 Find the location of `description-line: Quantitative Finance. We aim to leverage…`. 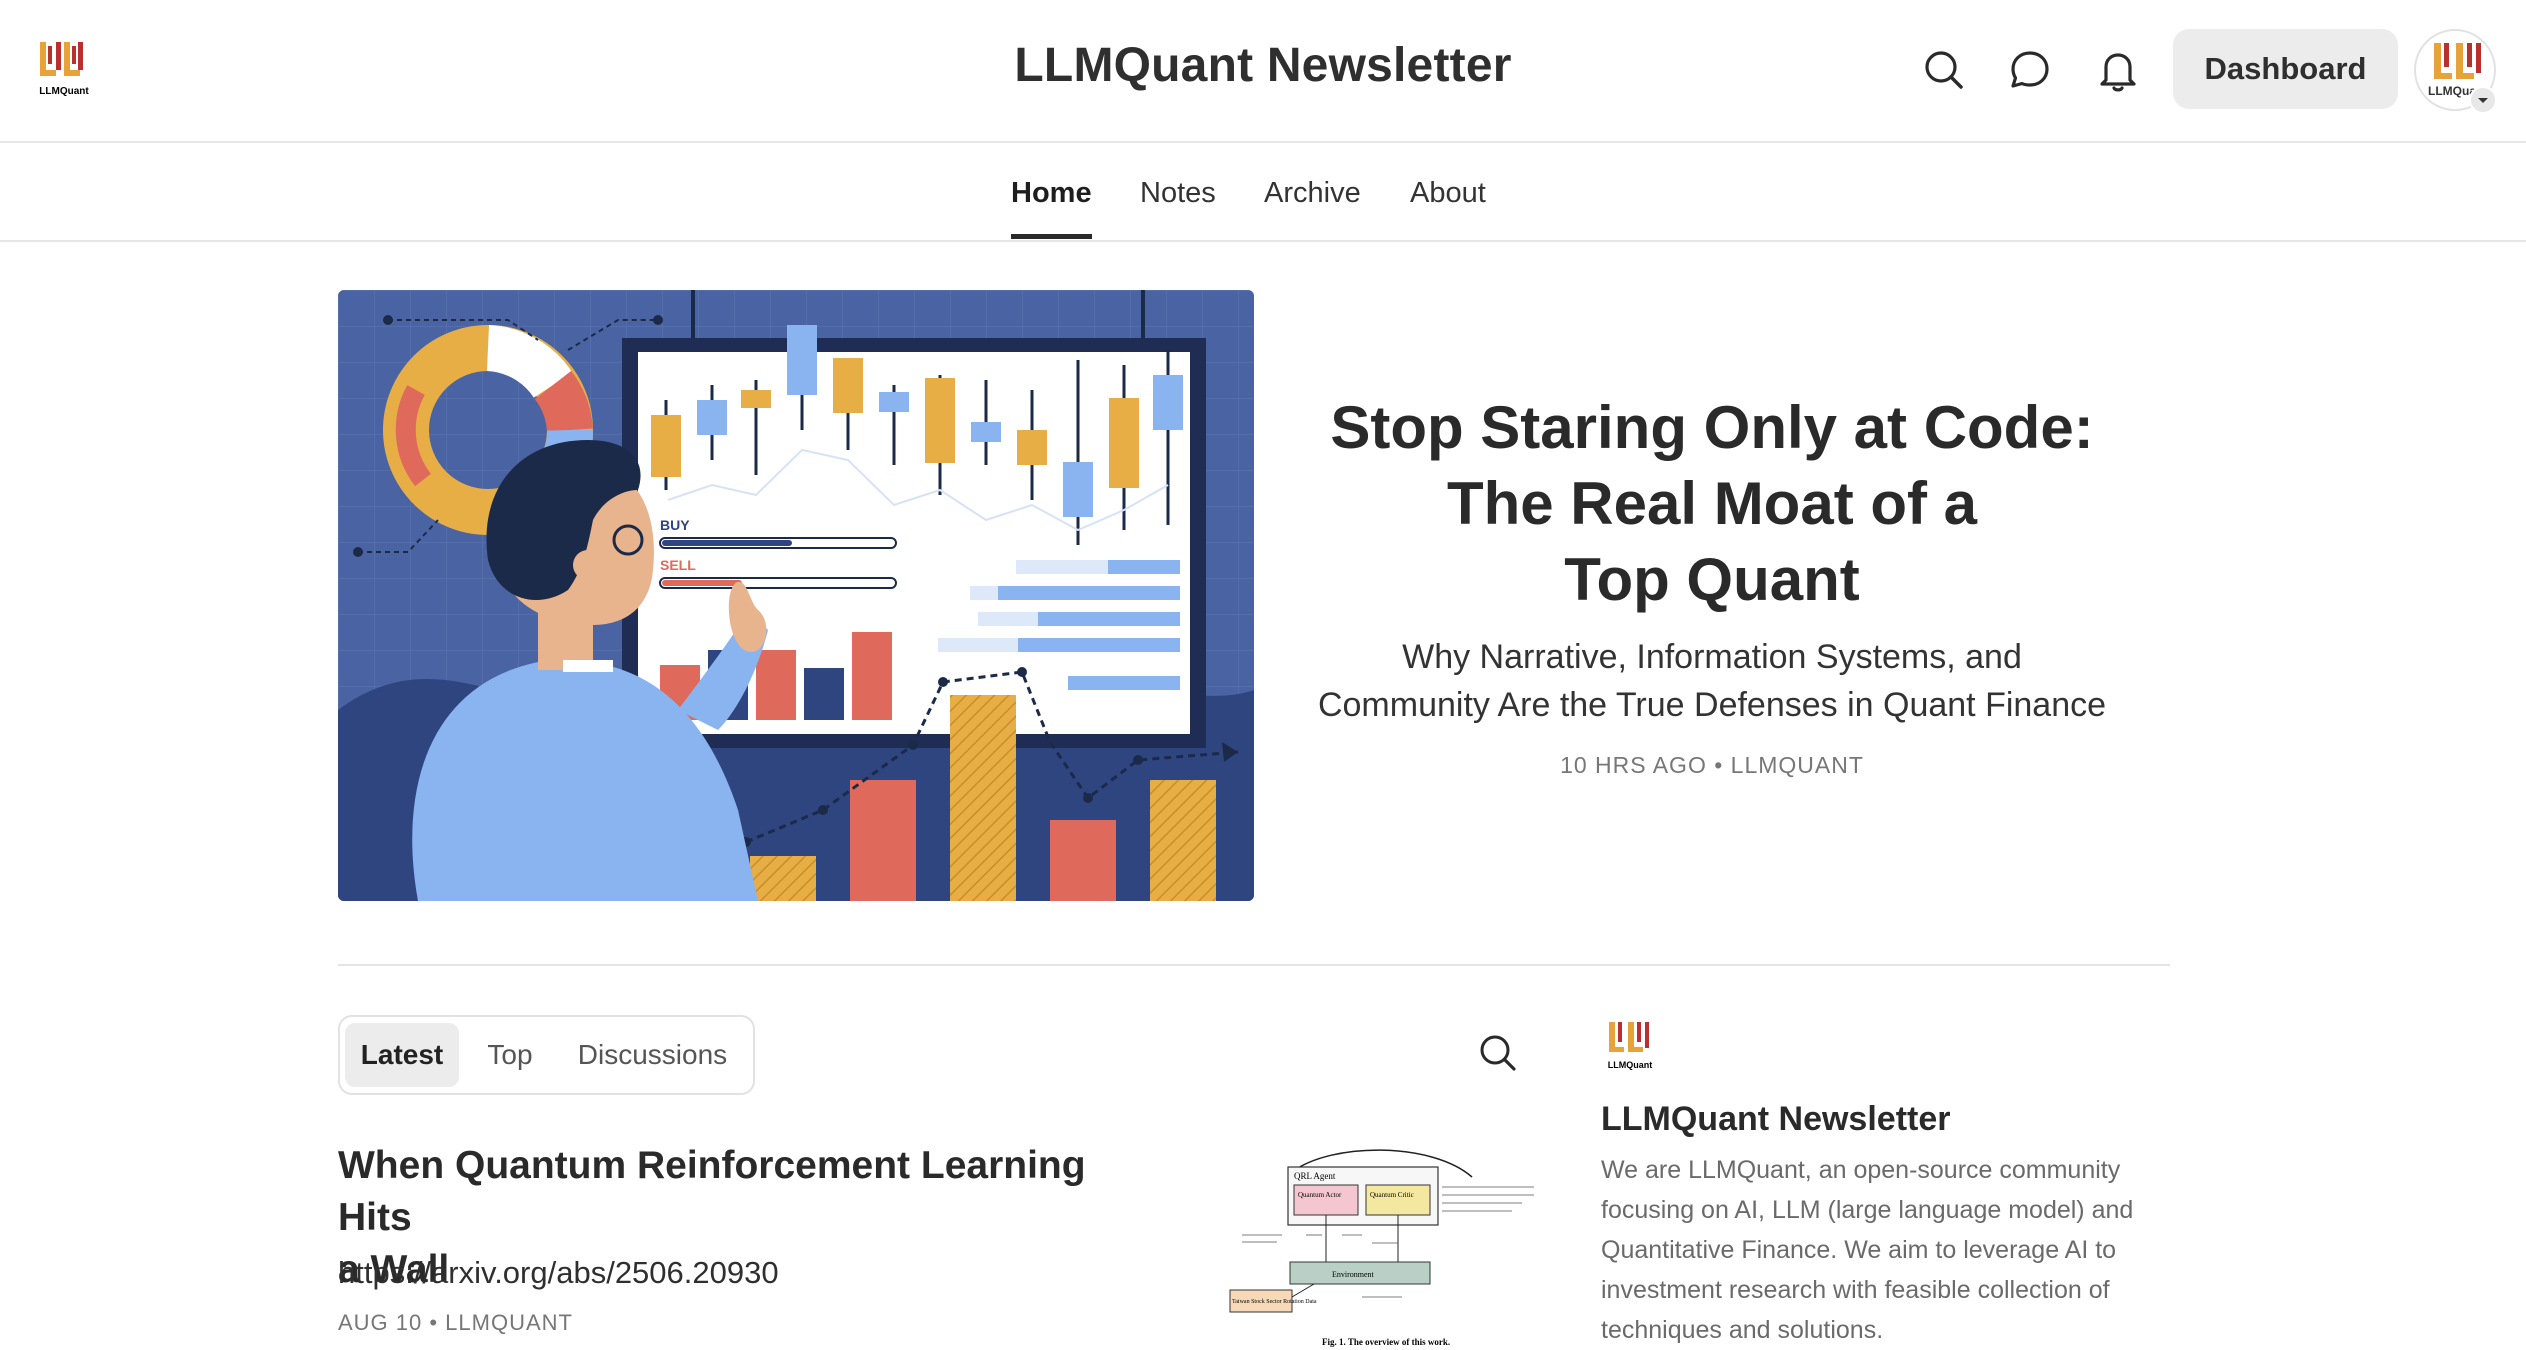

description-line: Quantitative Finance. We aim to leverage… is located at coordinates (1859, 1250).